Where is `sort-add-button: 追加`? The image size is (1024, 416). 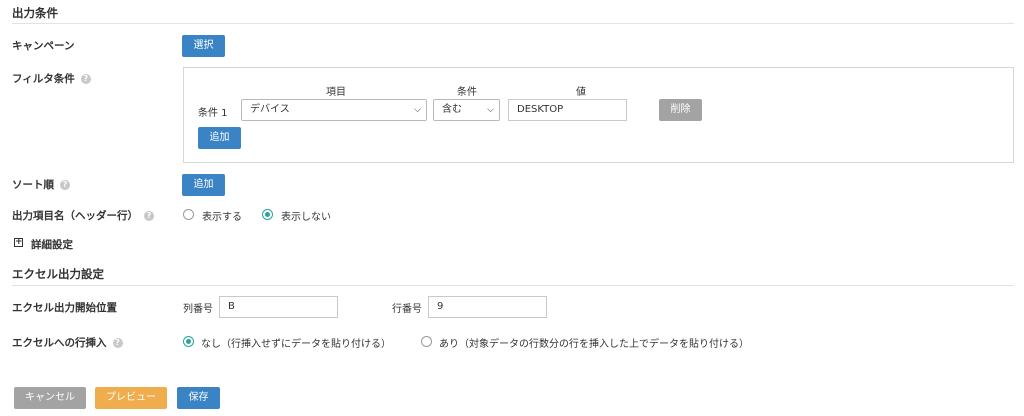 sort-add-button: 追加 is located at coordinates (203, 185).